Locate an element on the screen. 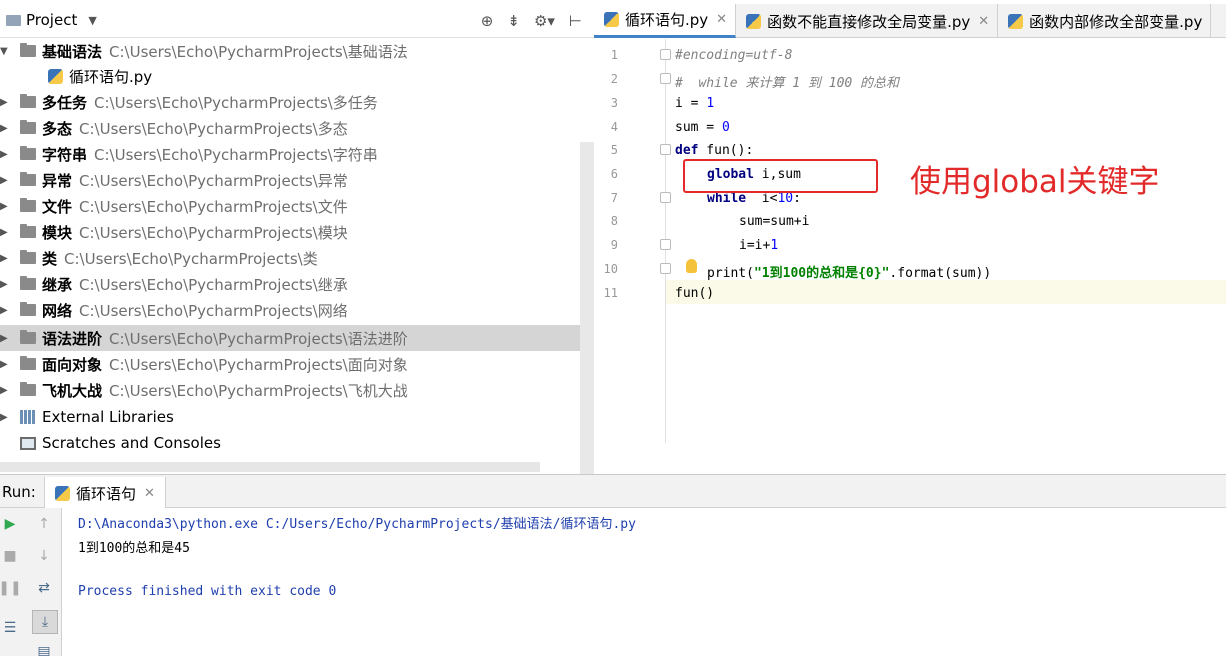 The width and height of the screenshot is (1226, 656). line-number: 6 is located at coordinates (614, 174).